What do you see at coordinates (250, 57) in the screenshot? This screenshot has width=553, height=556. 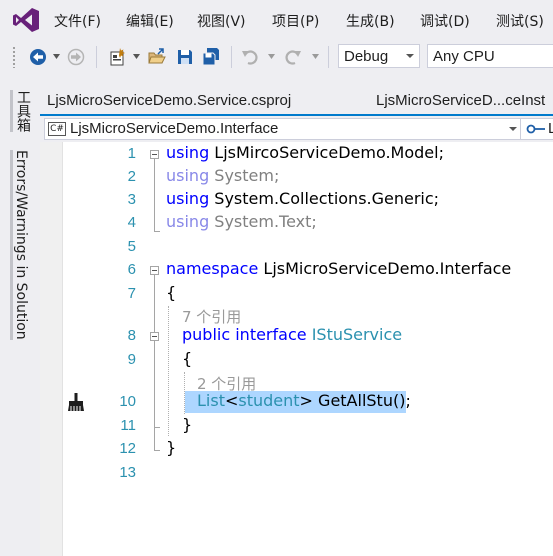 I see `undo-button` at bounding box center [250, 57].